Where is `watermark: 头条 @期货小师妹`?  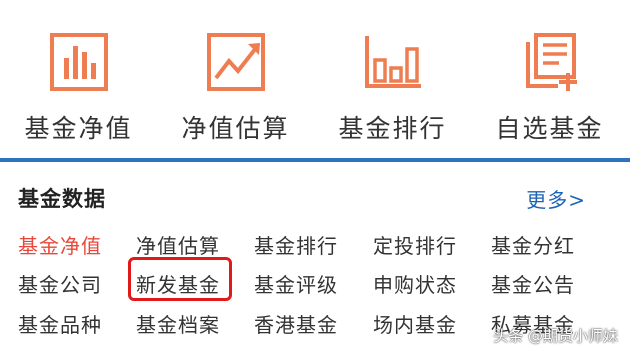 watermark: 头条 @期货小师妹 is located at coordinates (555, 336).